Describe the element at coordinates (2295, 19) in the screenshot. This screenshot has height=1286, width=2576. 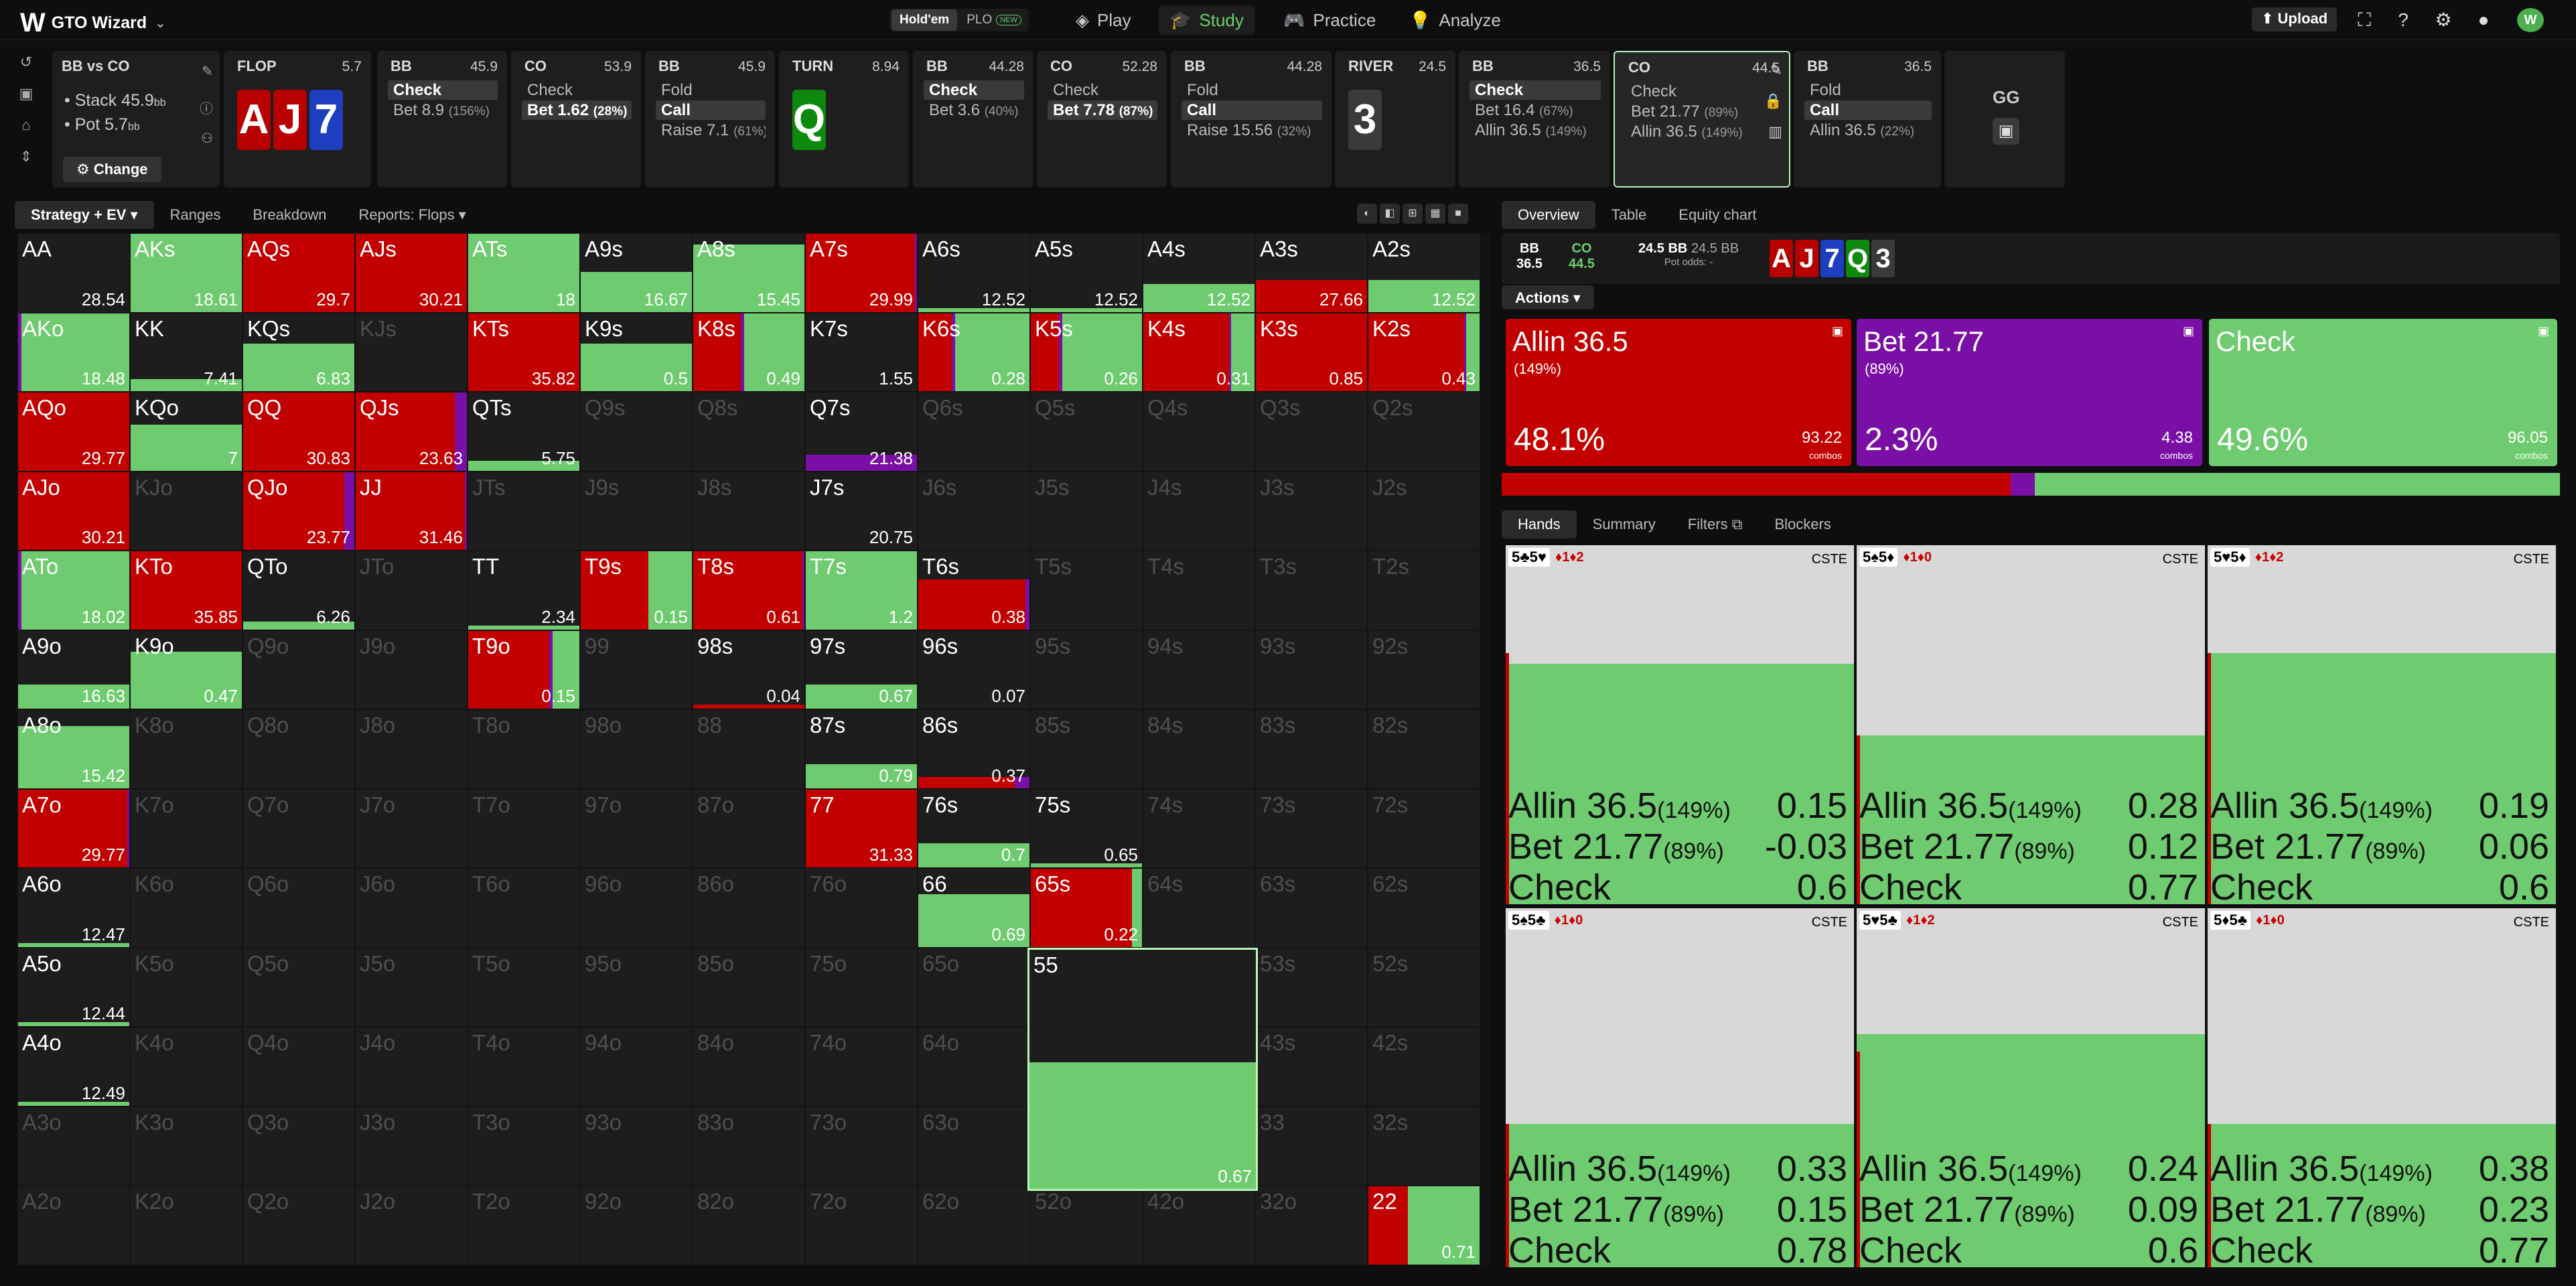
I see `upload-button: ⬆ Upload` at that location.